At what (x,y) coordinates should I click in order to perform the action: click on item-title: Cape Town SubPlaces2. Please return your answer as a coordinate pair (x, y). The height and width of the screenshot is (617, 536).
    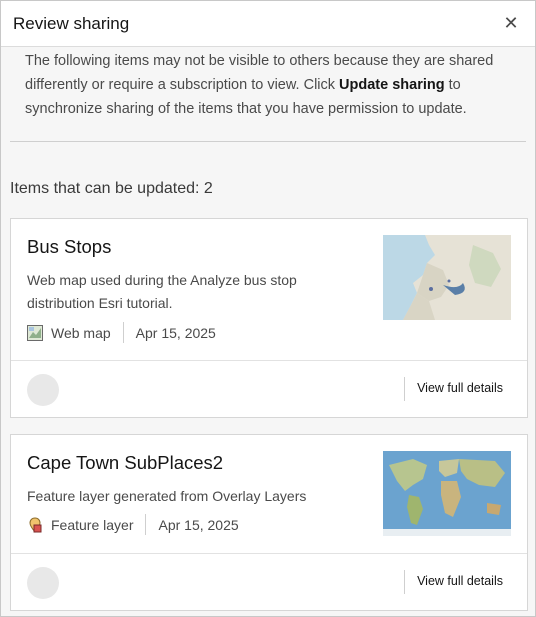
    Looking at the image, I should click on (125, 463).